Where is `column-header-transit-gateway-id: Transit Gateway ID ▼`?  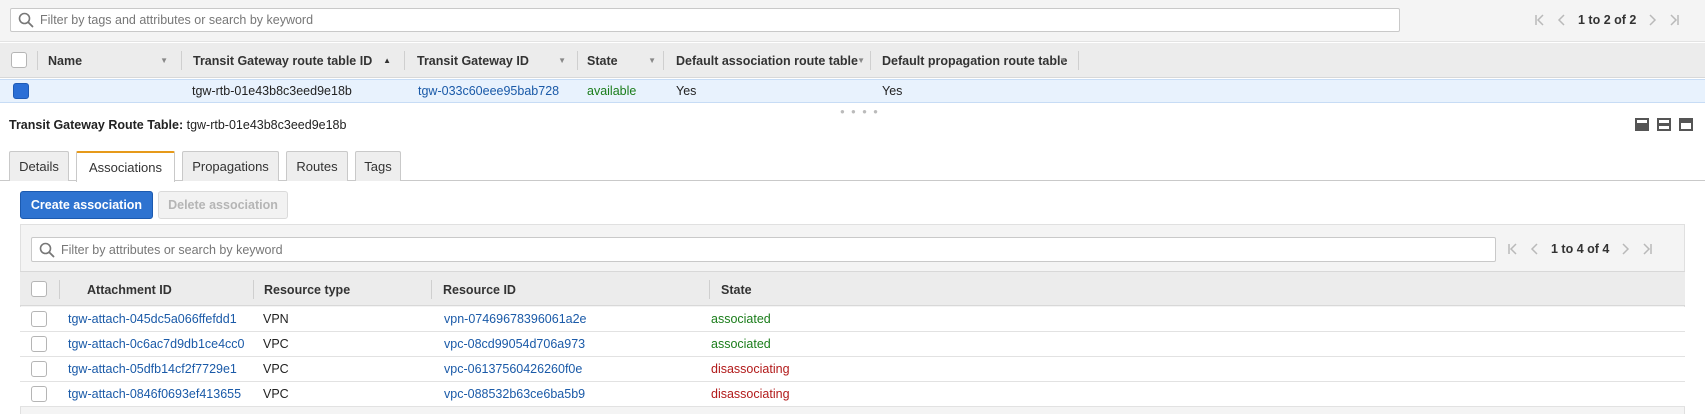 column-header-transit-gateway-id: Transit Gateway ID ▼ is located at coordinates (491, 60).